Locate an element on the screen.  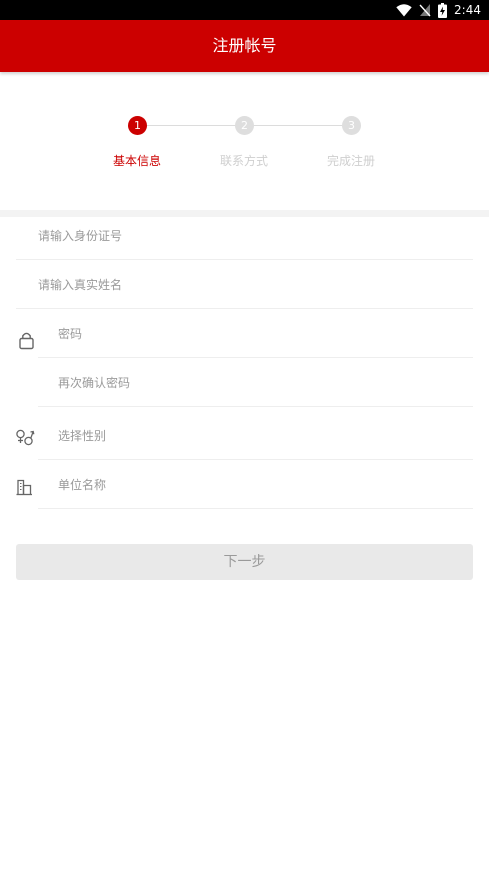
id-number-field is located at coordinates (244, 236).